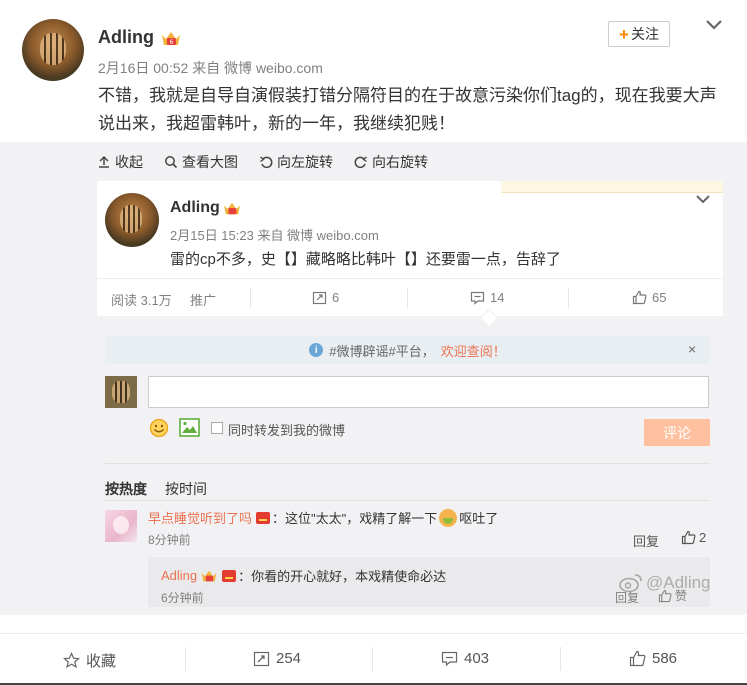 The image size is (747, 685). What do you see at coordinates (400, 162) in the screenshot?
I see `rotate-right-label: 向右旋转` at bounding box center [400, 162].